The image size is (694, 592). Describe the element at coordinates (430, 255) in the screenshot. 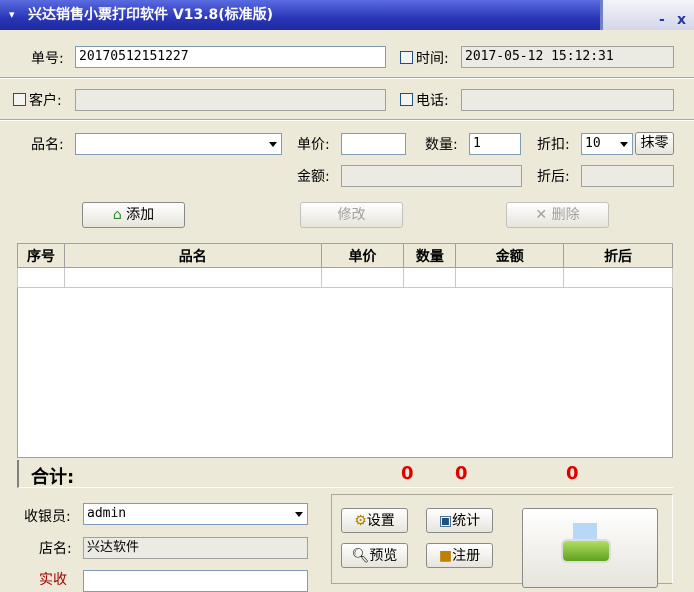

I see `col-header: 数量` at that location.